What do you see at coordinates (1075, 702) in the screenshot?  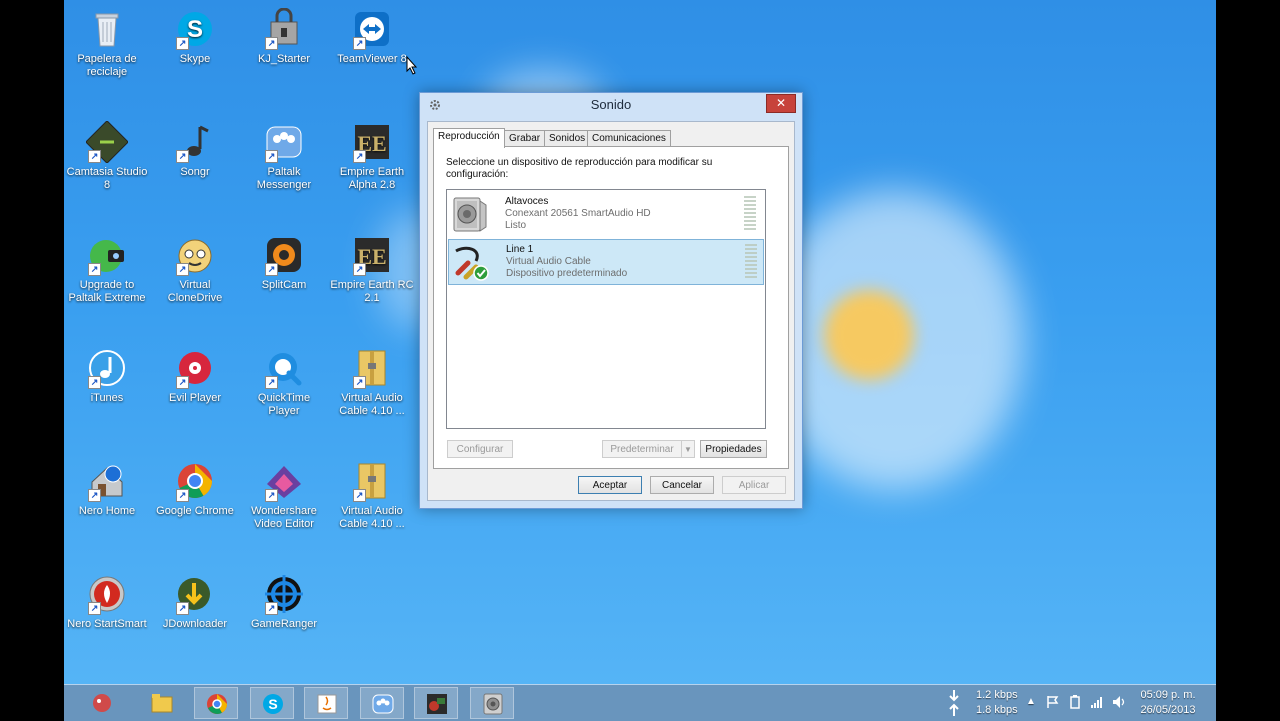 I see `battery-icon` at bounding box center [1075, 702].